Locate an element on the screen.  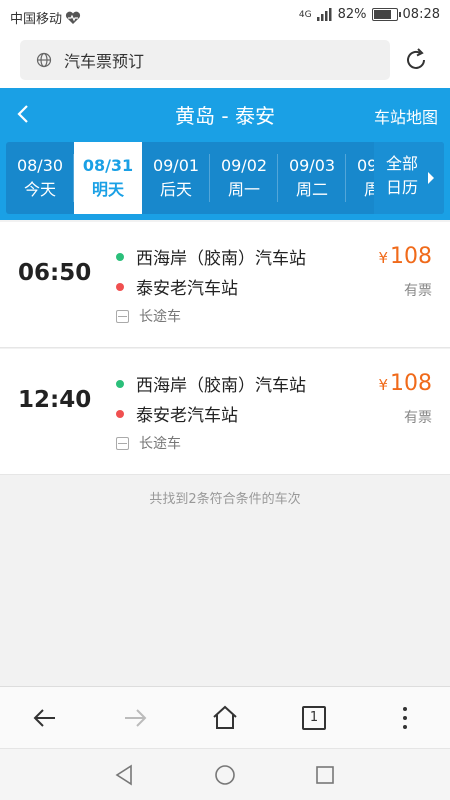
arrow-left-icon is located at coordinates (45, 718).